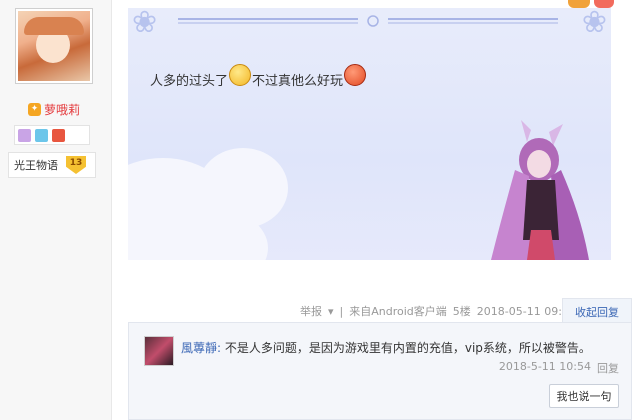 Image resolution: width=640 pixels, height=420 pixels. What do you see at coordinates (159, 351) in the screenshot?
I see `reply-avatar` at bounding box center [159, 351].